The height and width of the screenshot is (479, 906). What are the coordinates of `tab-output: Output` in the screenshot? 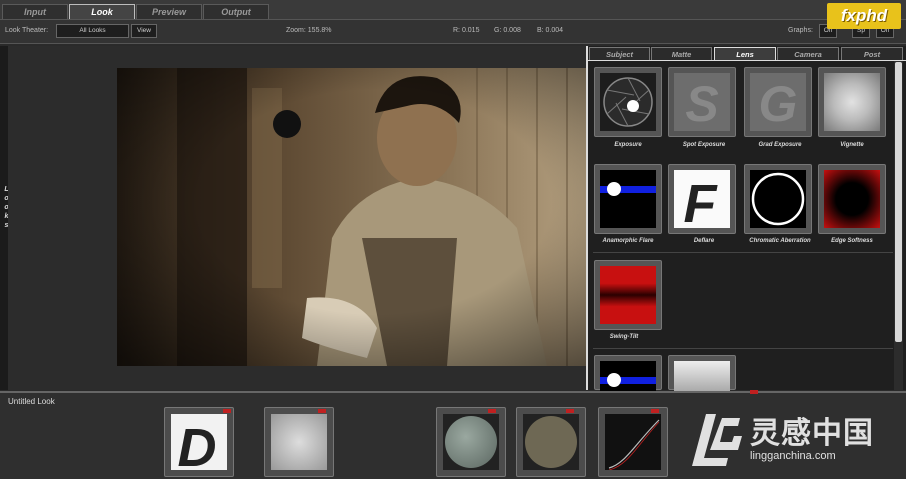 It's located at (236, 11).